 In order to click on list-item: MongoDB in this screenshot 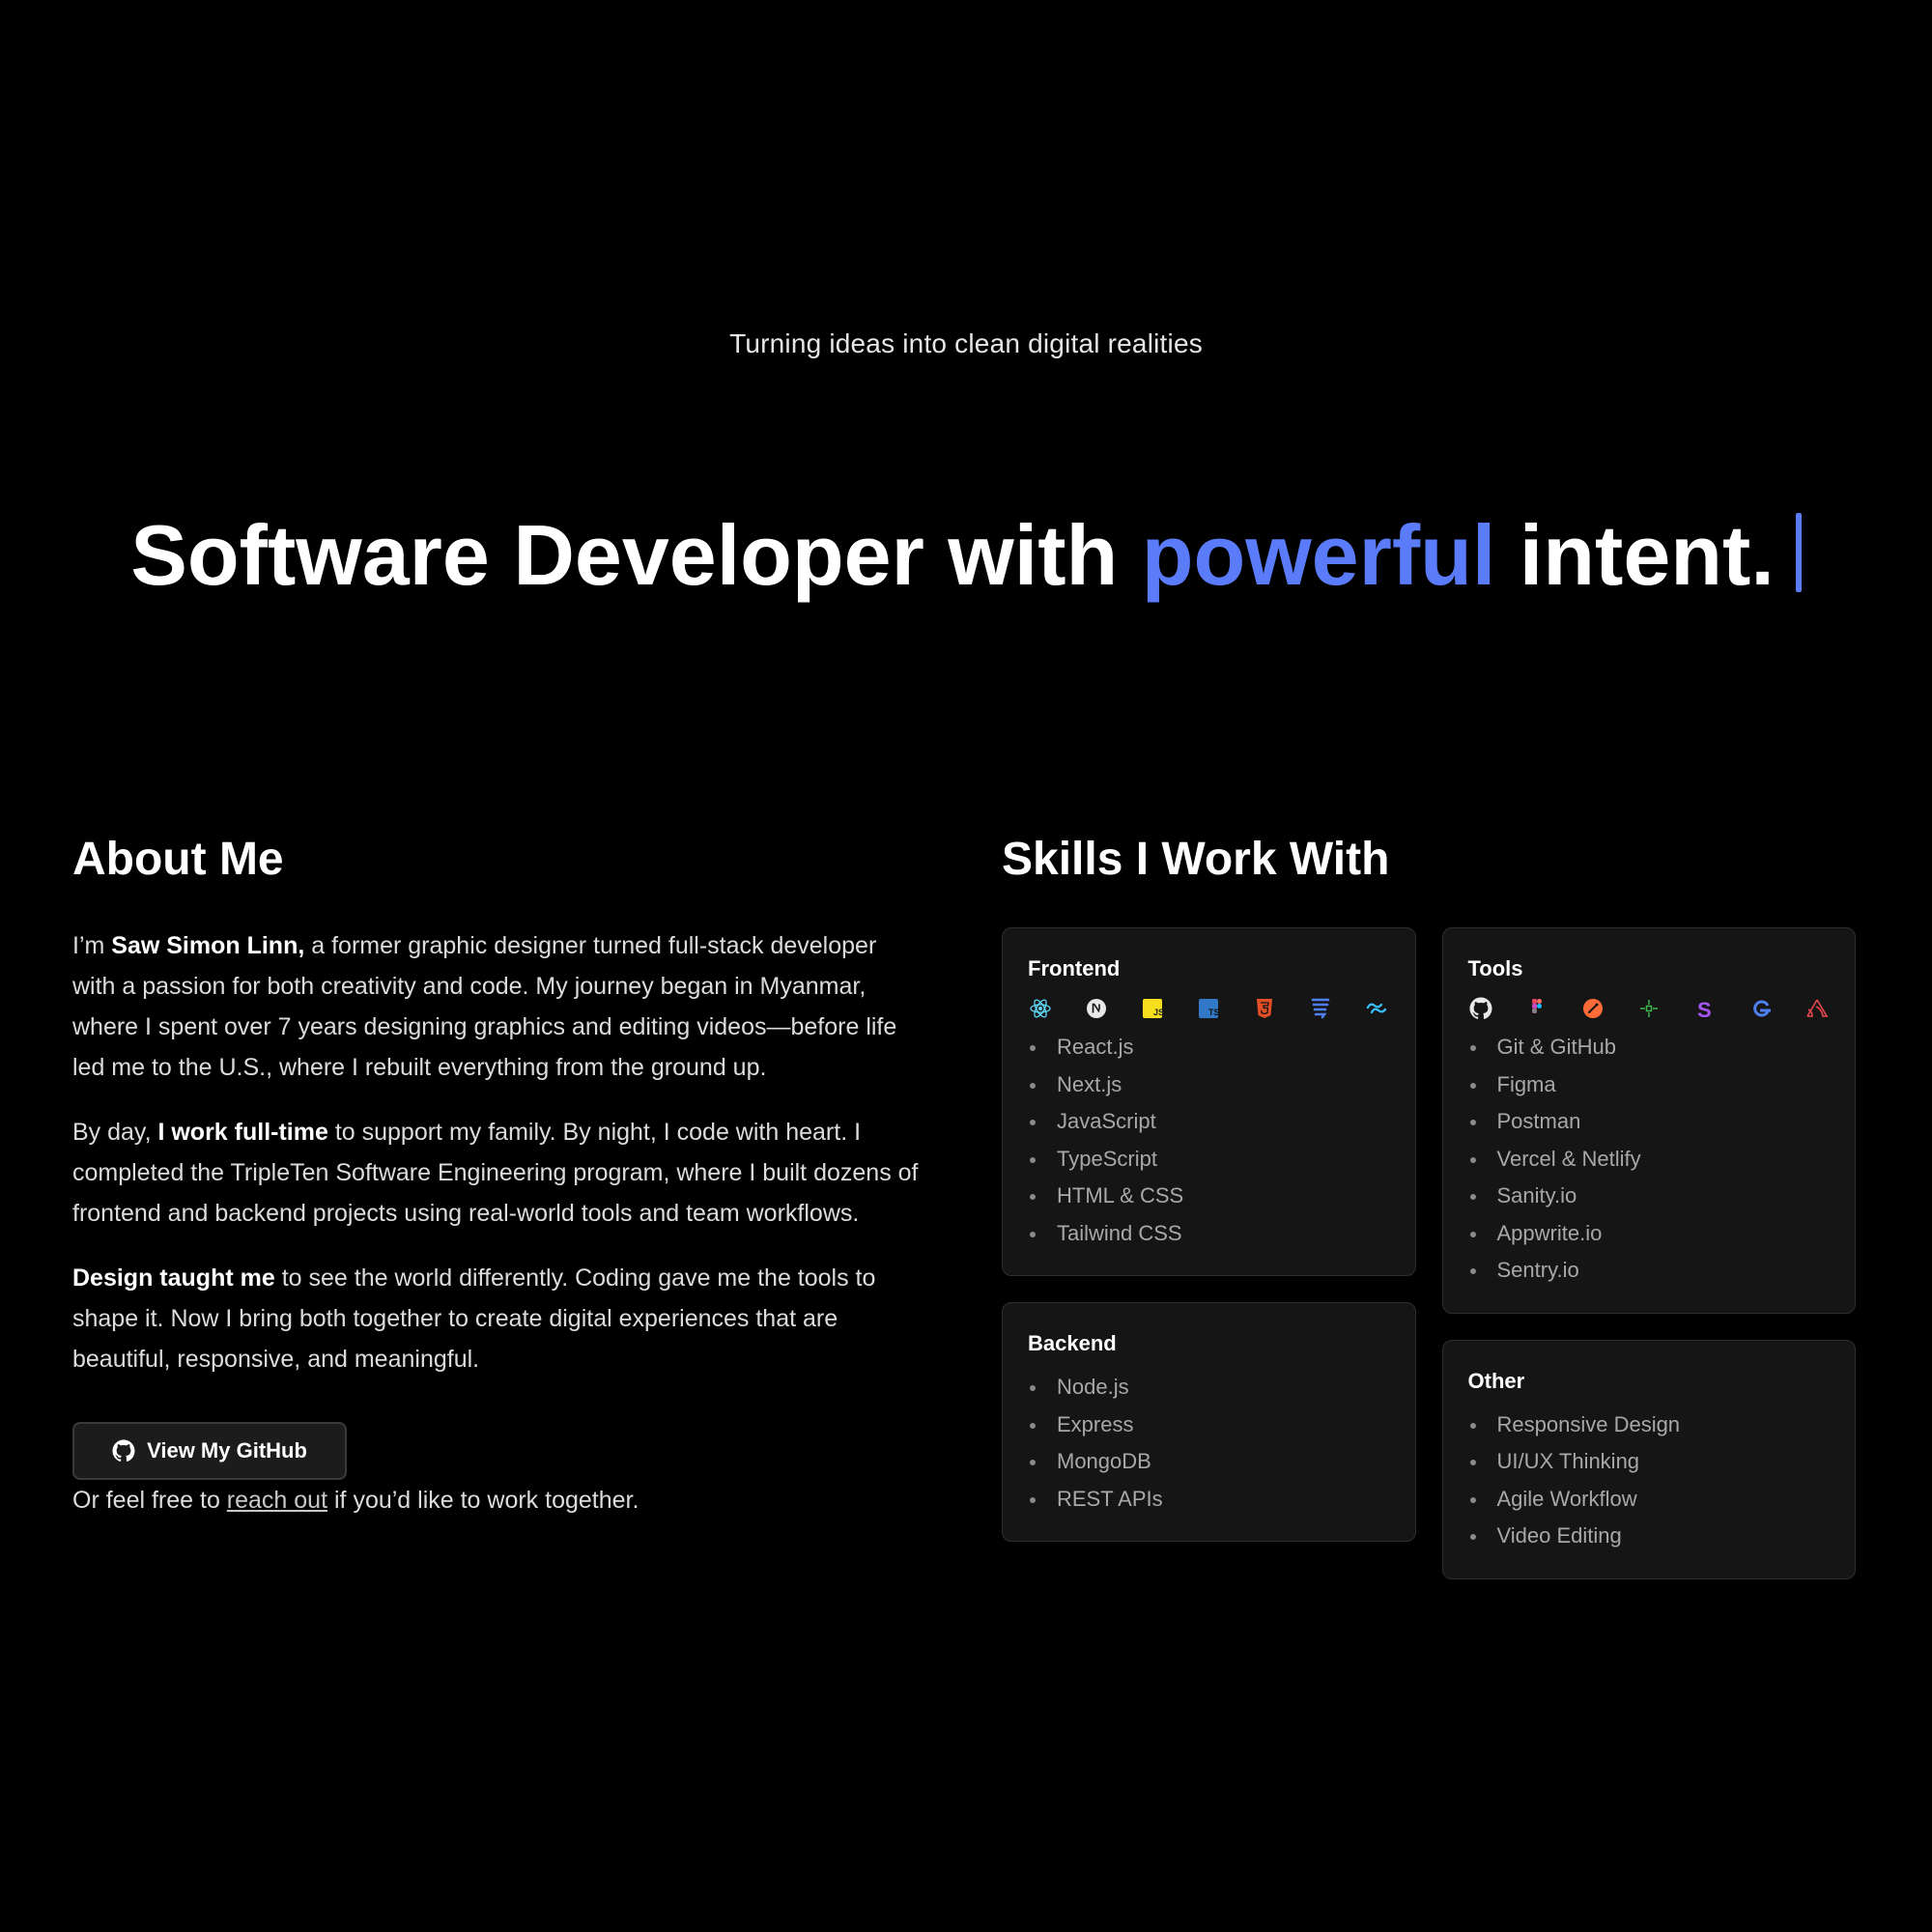, I will do `click(1209, 1462)`.